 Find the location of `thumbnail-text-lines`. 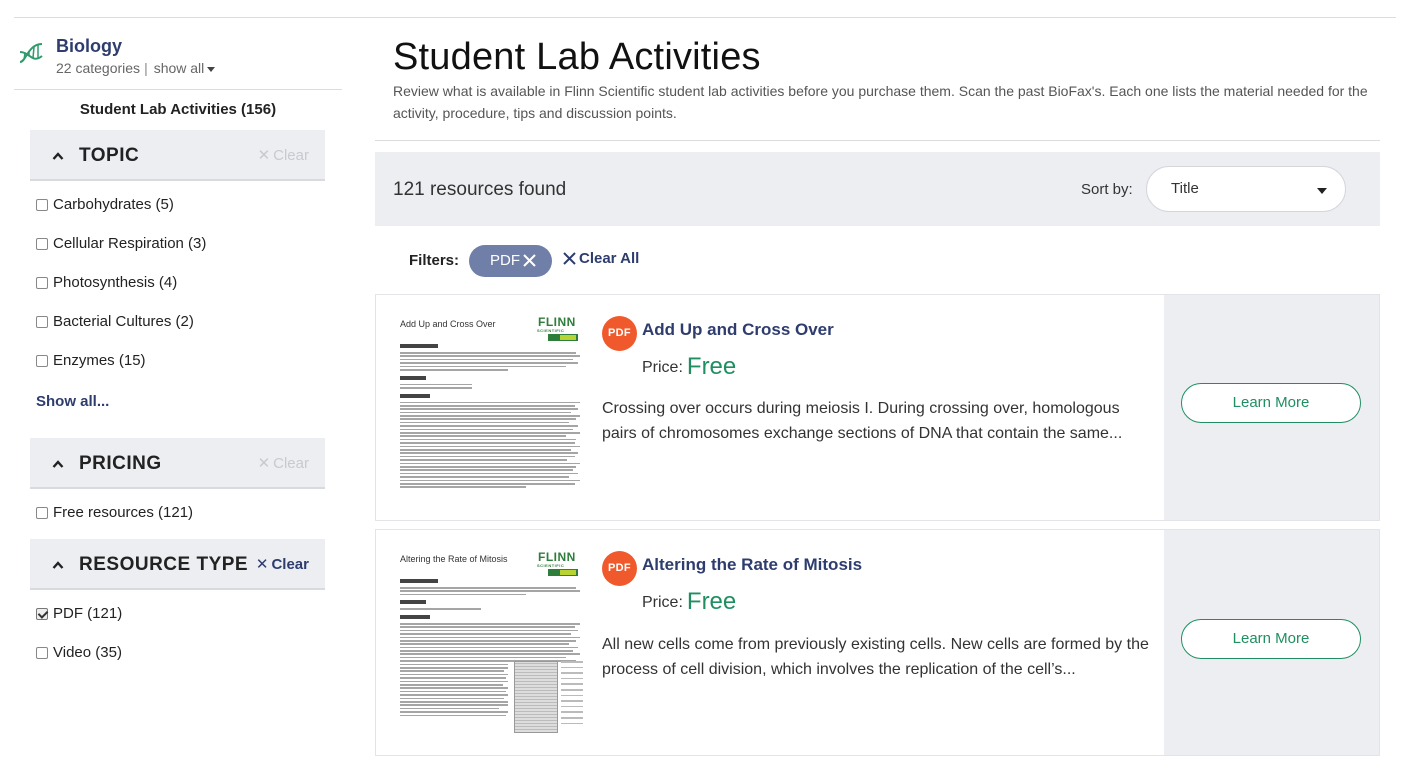

thumbnail-text-lines is located at coordinates (490, 414).